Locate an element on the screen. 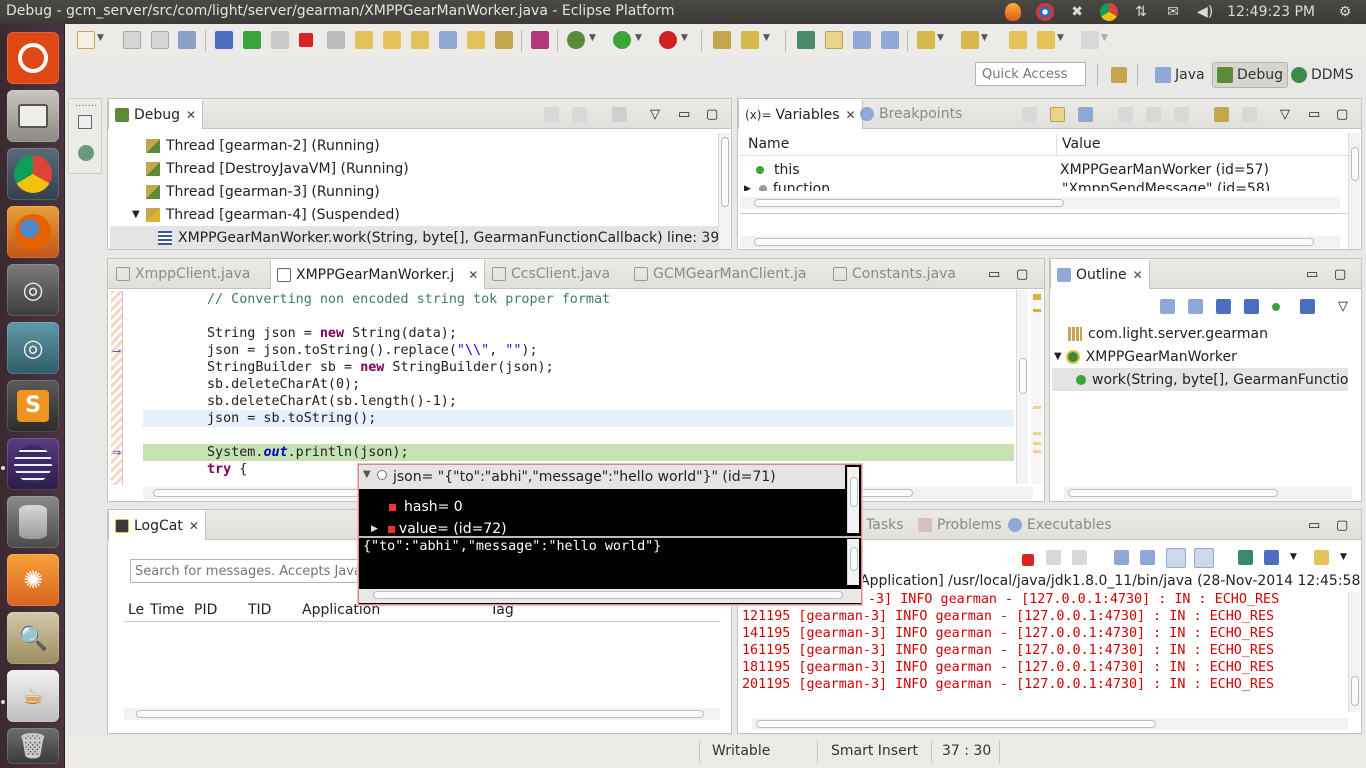 The image size is (1366, 768). debug-dropdown-icon: ▼ is located at coordinates (592, 38).